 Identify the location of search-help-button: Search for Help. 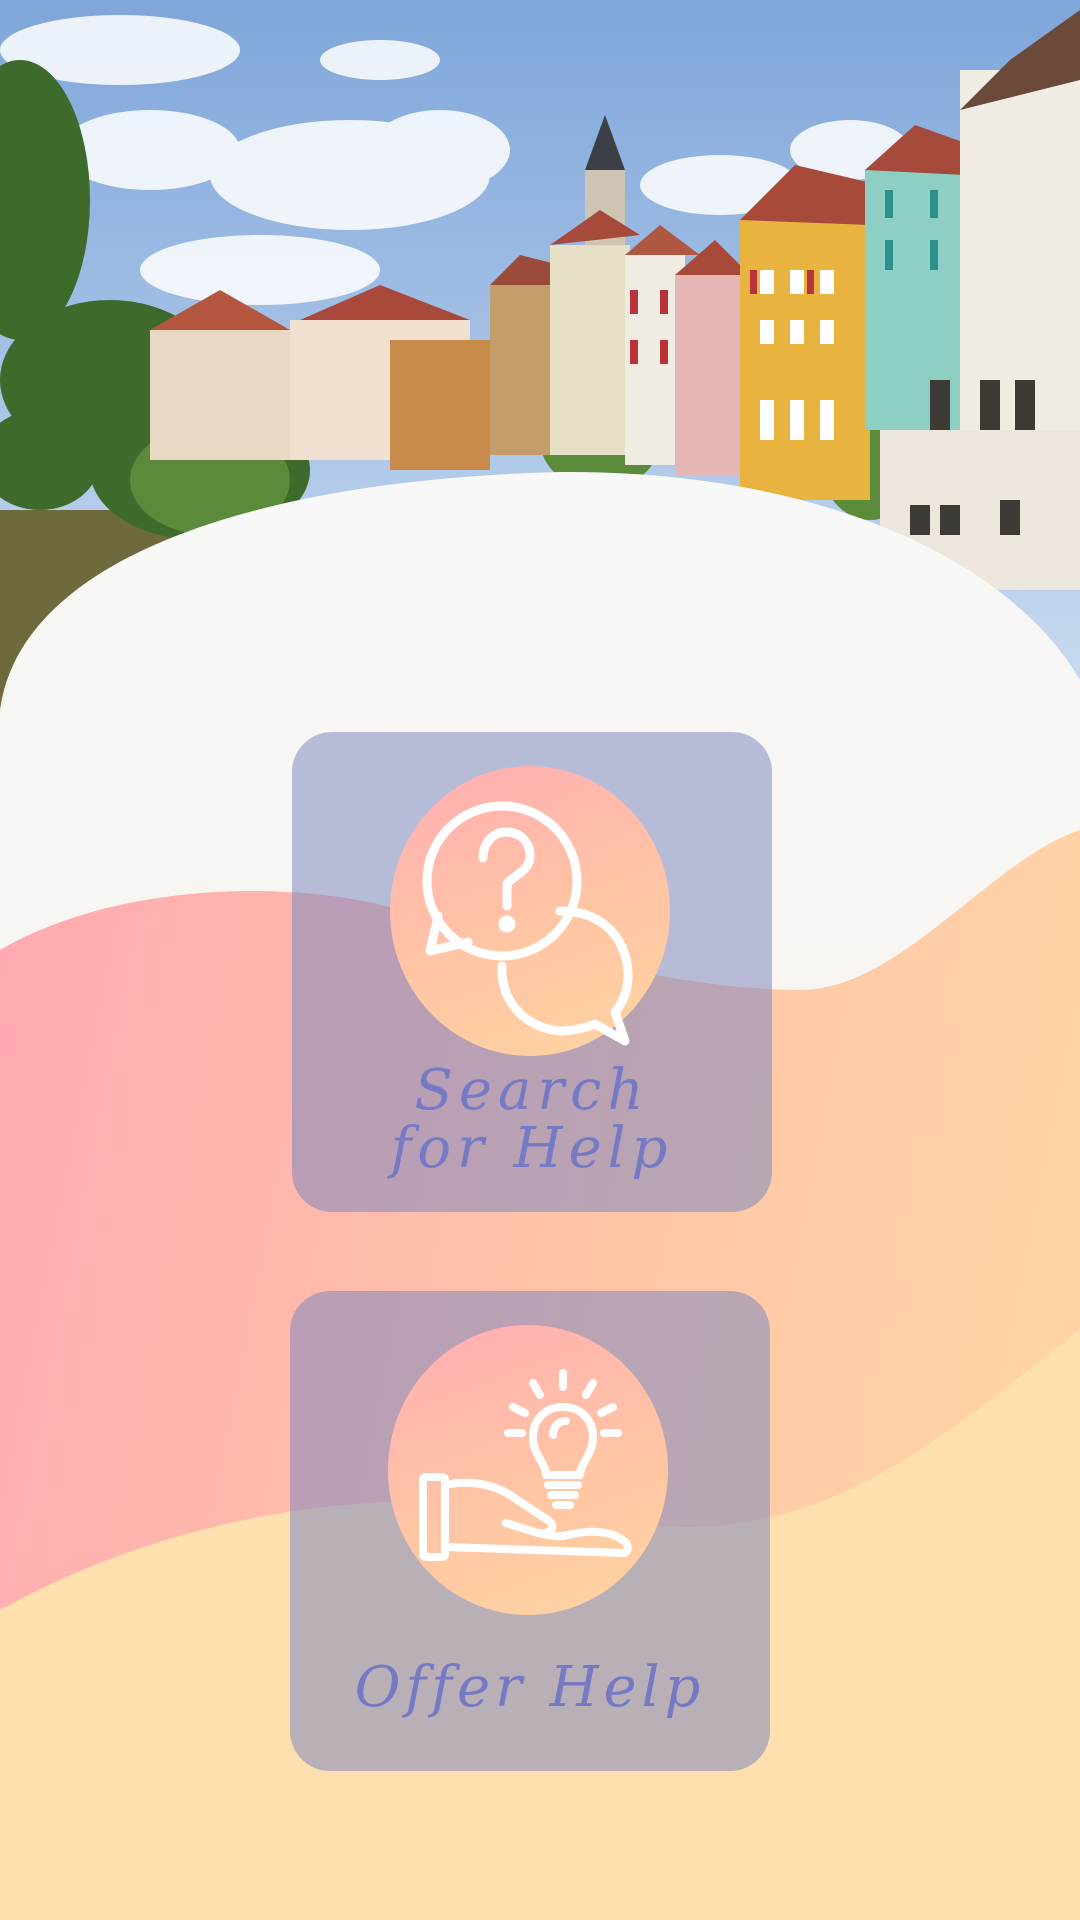
(532, 972).